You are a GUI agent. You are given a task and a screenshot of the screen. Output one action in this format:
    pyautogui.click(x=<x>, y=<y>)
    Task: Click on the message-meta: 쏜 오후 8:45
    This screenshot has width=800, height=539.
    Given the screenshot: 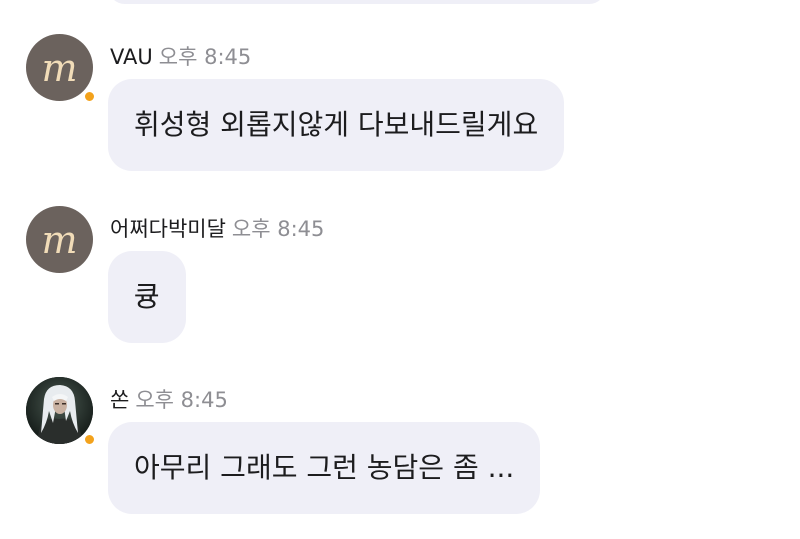 What is the action you would take?
    pyautogui.click(x=169, y=399)
    